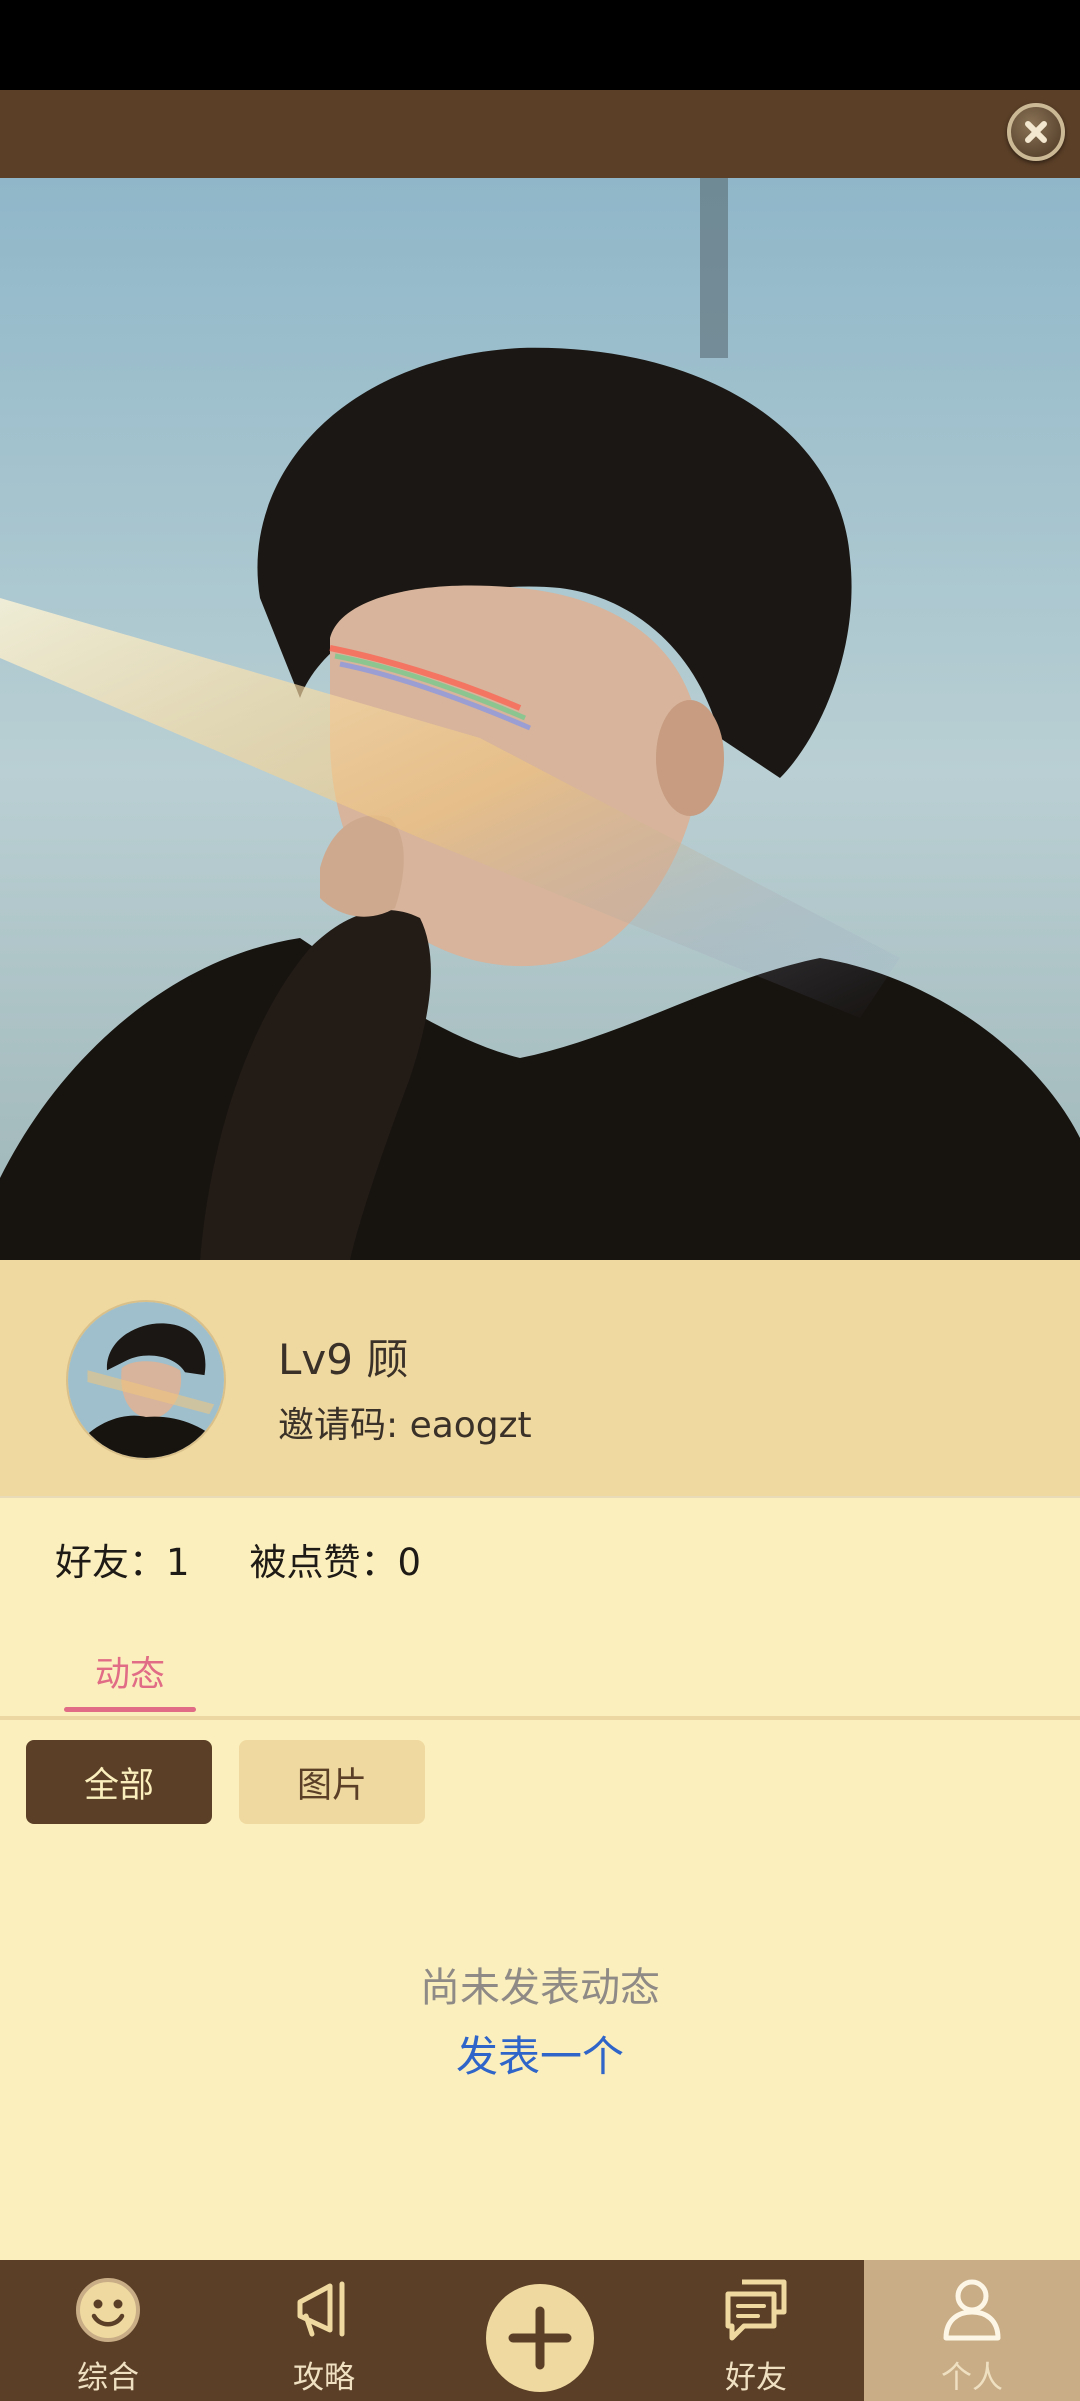 This screenshot has width=1080, height=2401. I want to click on smiley-icon, so click(108, 2310).